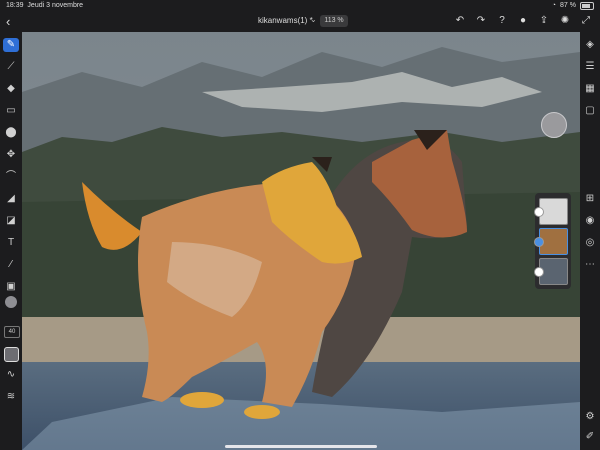 The height and width of the screenshot is (450, 600). I want to click on sliders-icon: ☰, so click(590, 67).